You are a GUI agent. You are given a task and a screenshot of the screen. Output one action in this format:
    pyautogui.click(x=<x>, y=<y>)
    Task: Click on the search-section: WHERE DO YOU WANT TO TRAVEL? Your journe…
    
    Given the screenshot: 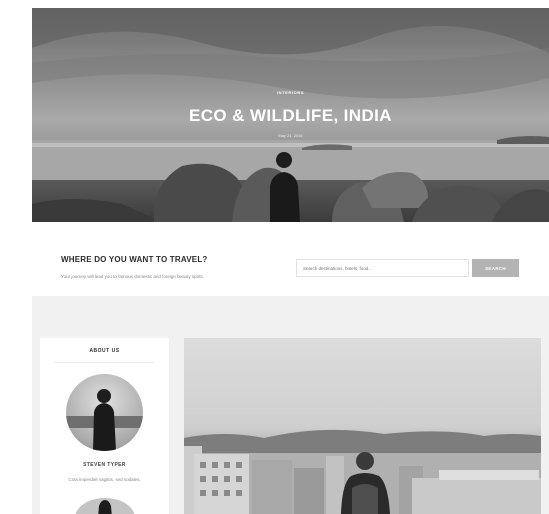 What is the action you would take?
    pyautogui.click(x=290, y=259)
    